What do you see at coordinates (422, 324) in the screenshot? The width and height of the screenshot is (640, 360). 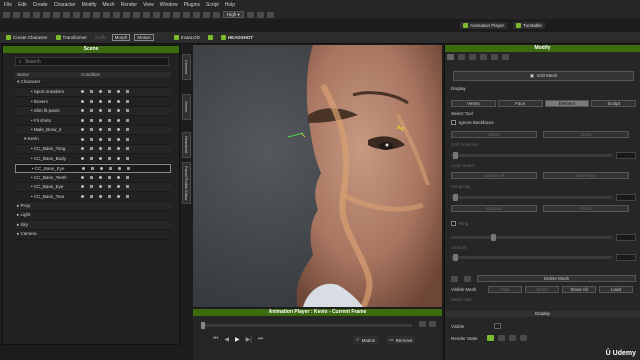 I see `loop-icon` at bounding box center [422, 324].